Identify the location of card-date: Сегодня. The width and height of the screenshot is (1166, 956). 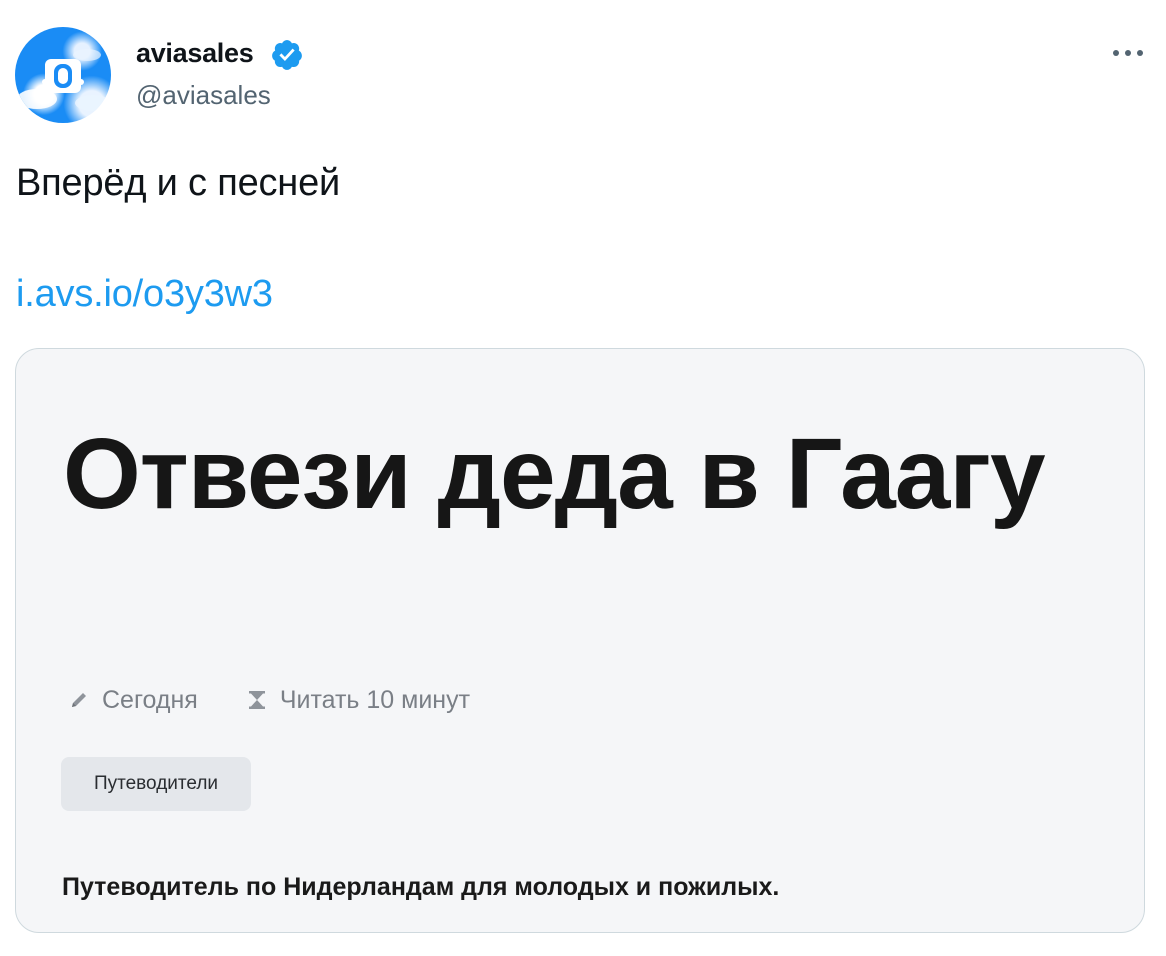
(133, 700).